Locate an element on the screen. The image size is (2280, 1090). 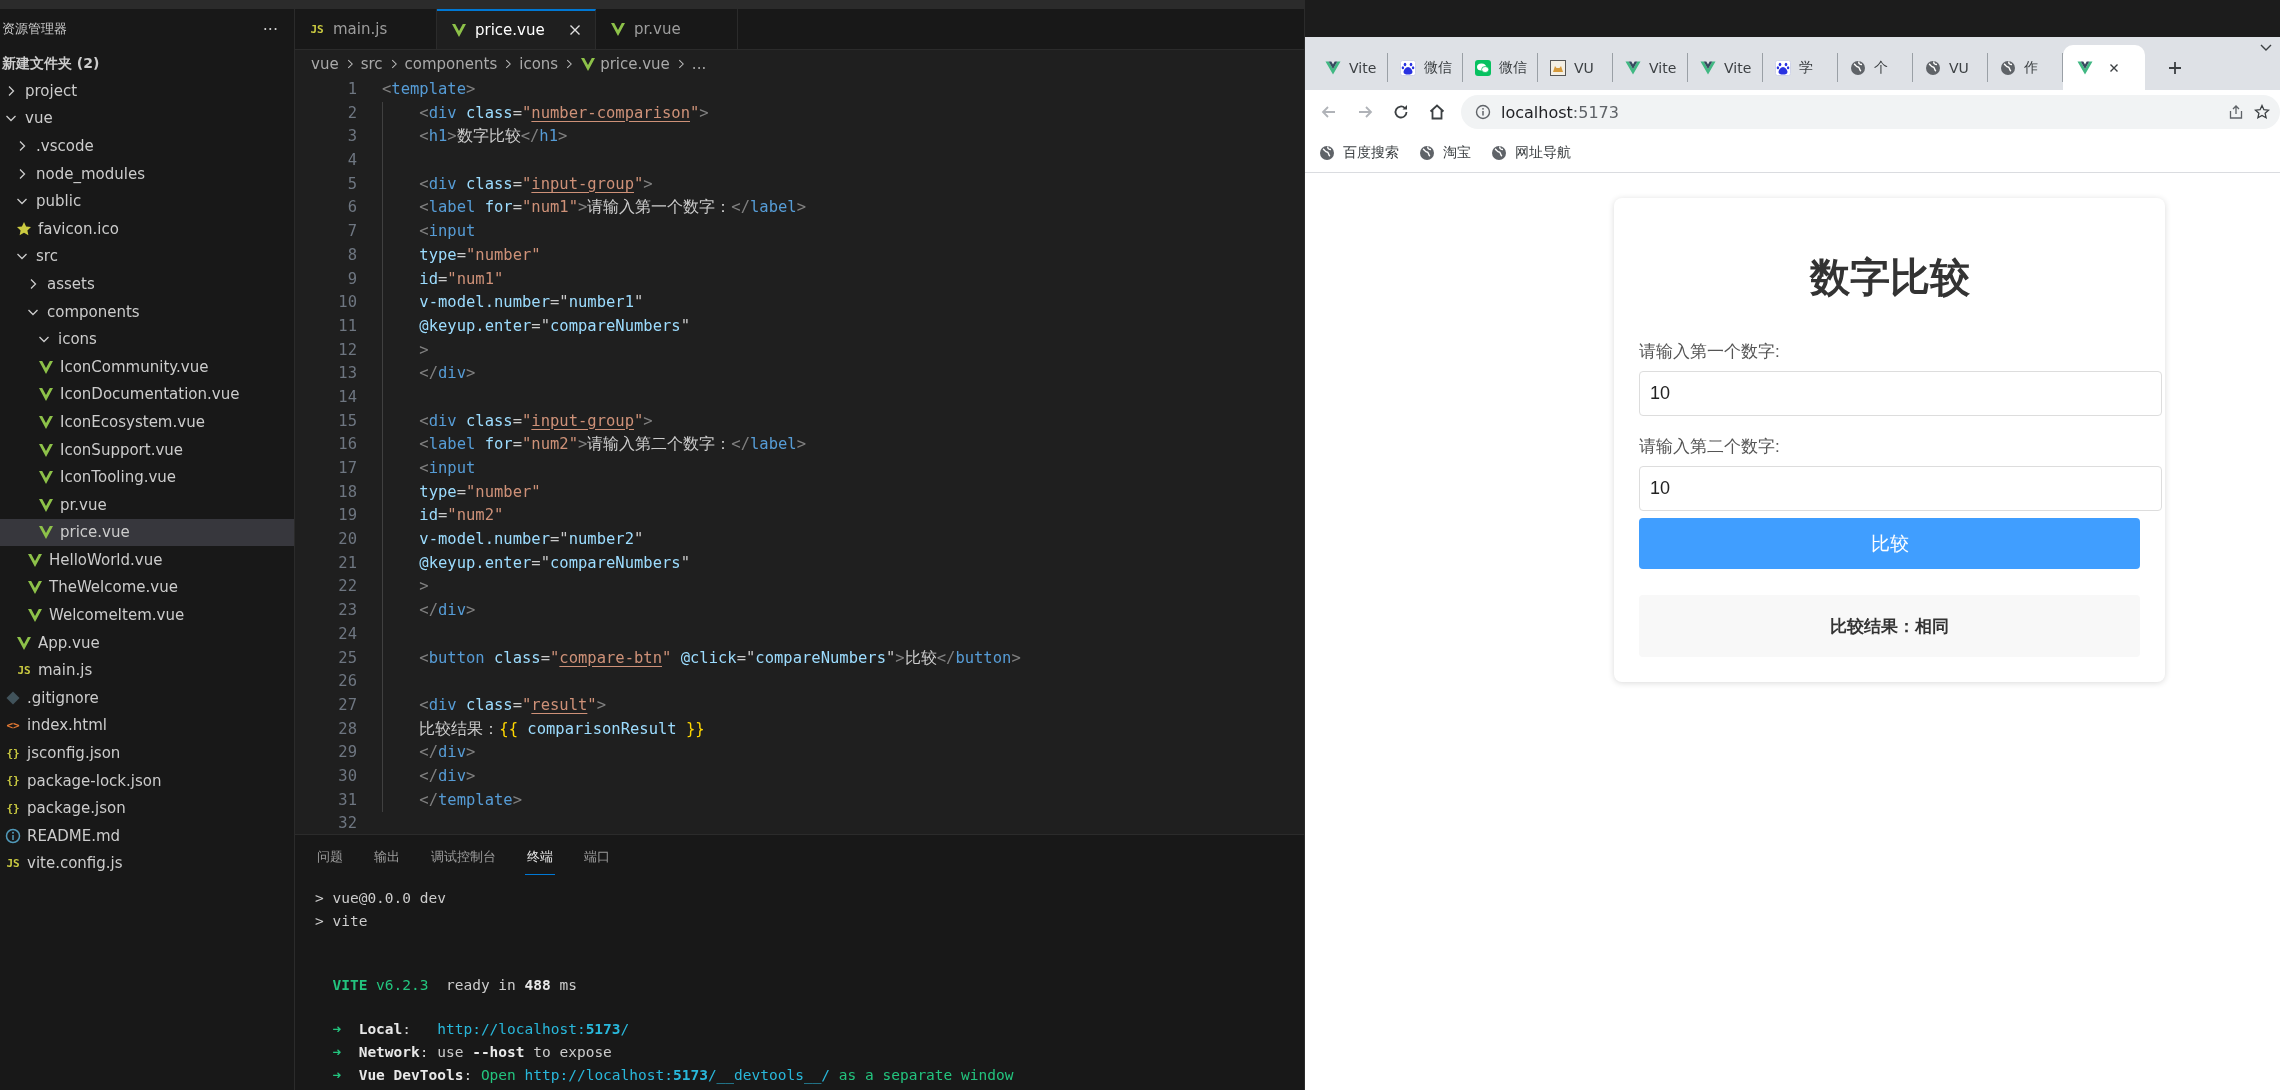
code-line: <button class="compare-btn" @click="compareNumbers">比较</button> is located at coordinates (719, 657).